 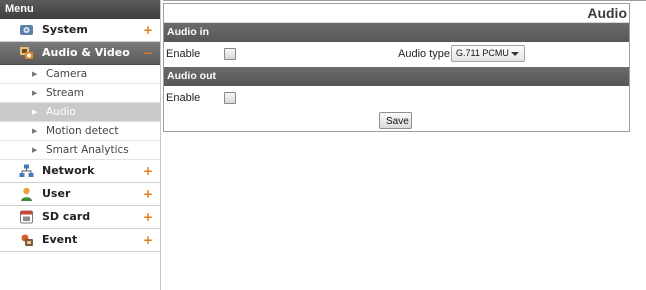 I want to click on audio-type-select: G.711 PCMU, so click(x=488, y=53).